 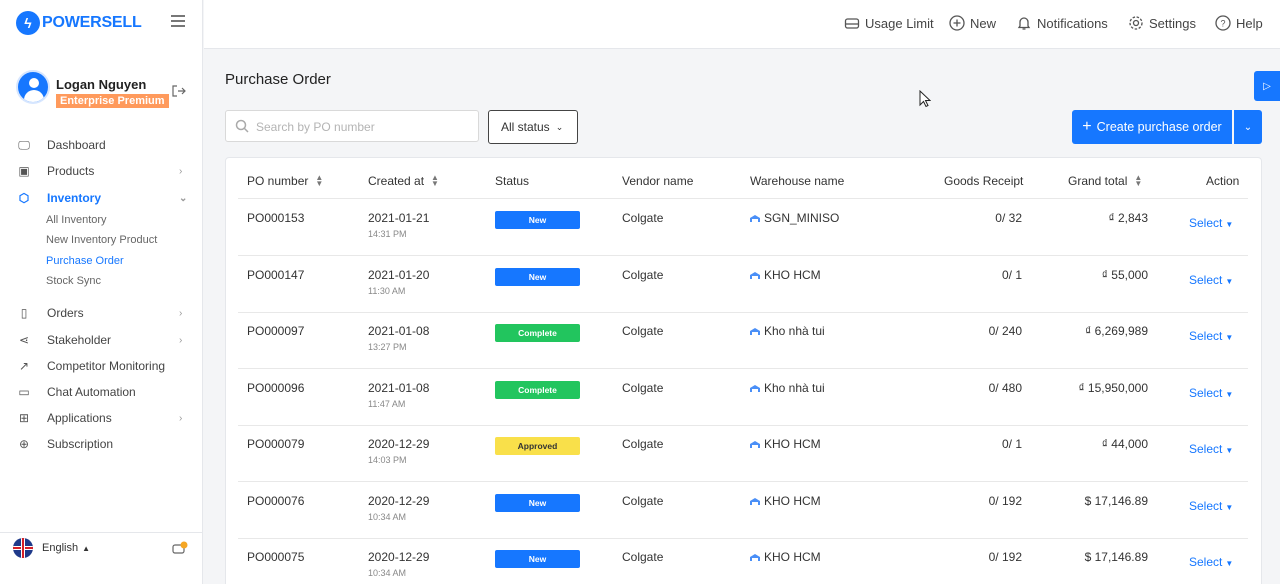 I want to click on po-number: PO000153, so click(x=275, y=218).